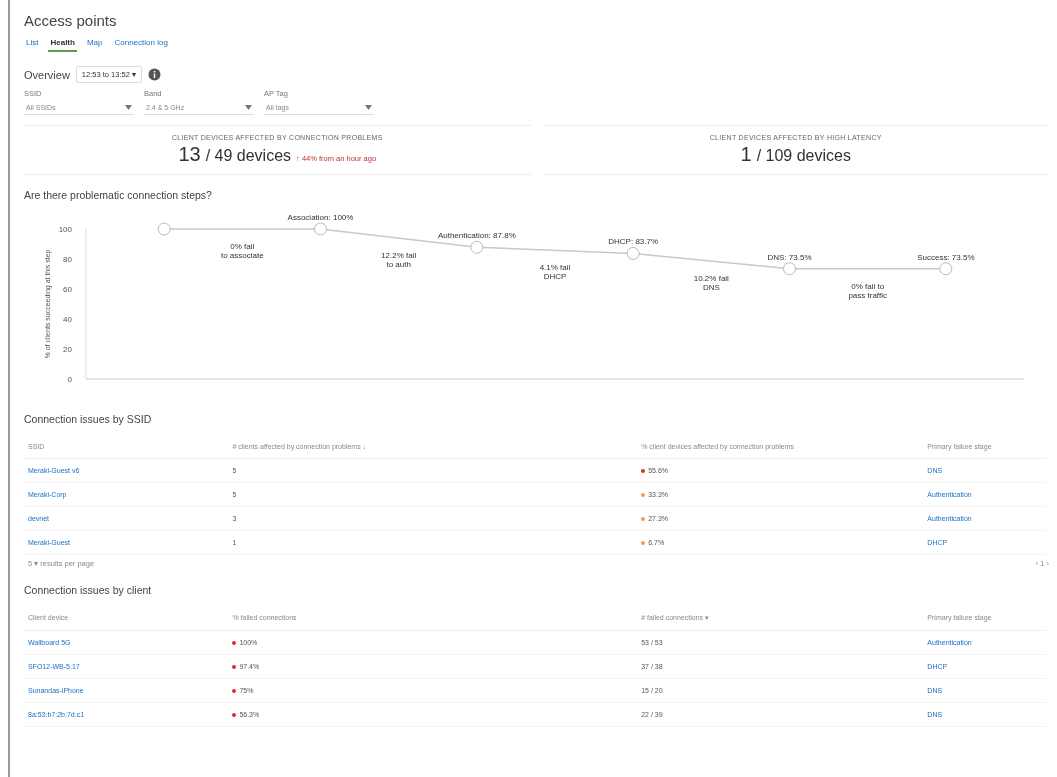 The height and width of the screenshot is (777, 1057). I want to click on tick-label: 0, so click(69, 379).